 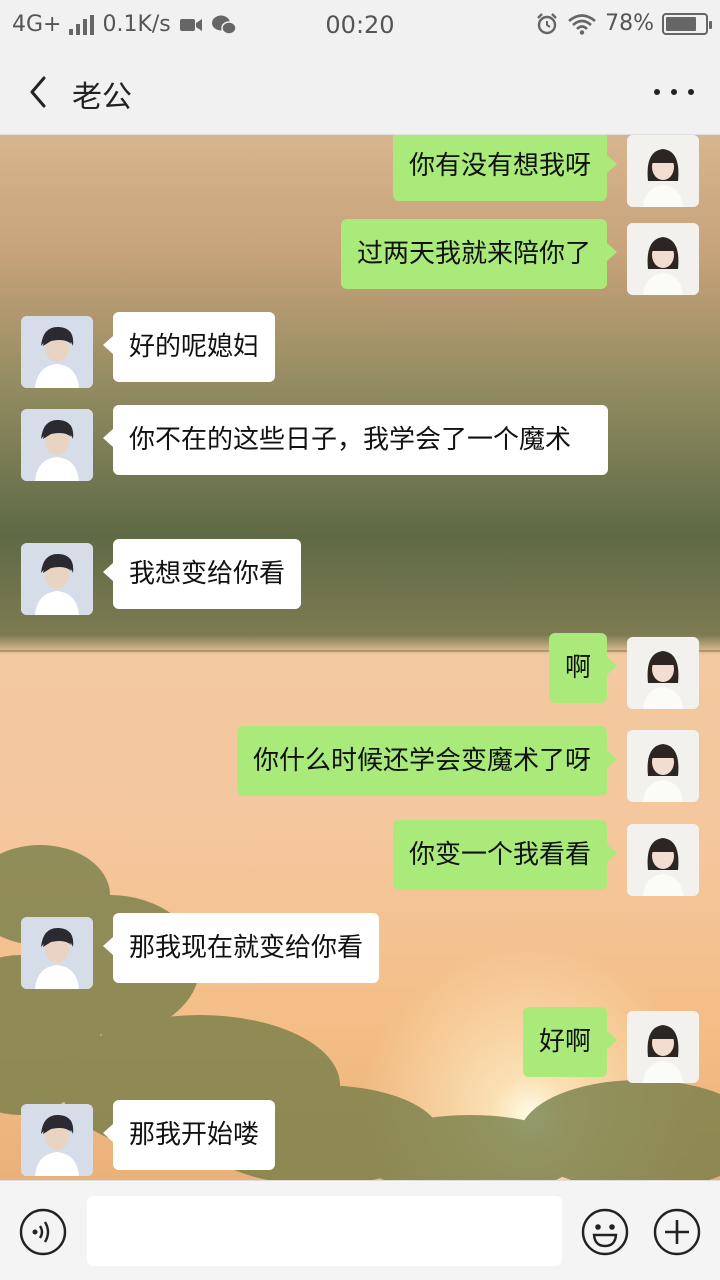 I want to click on status-bar: 4G+ 0.1K/s 00:20 78%, so click(x=360, y=25).